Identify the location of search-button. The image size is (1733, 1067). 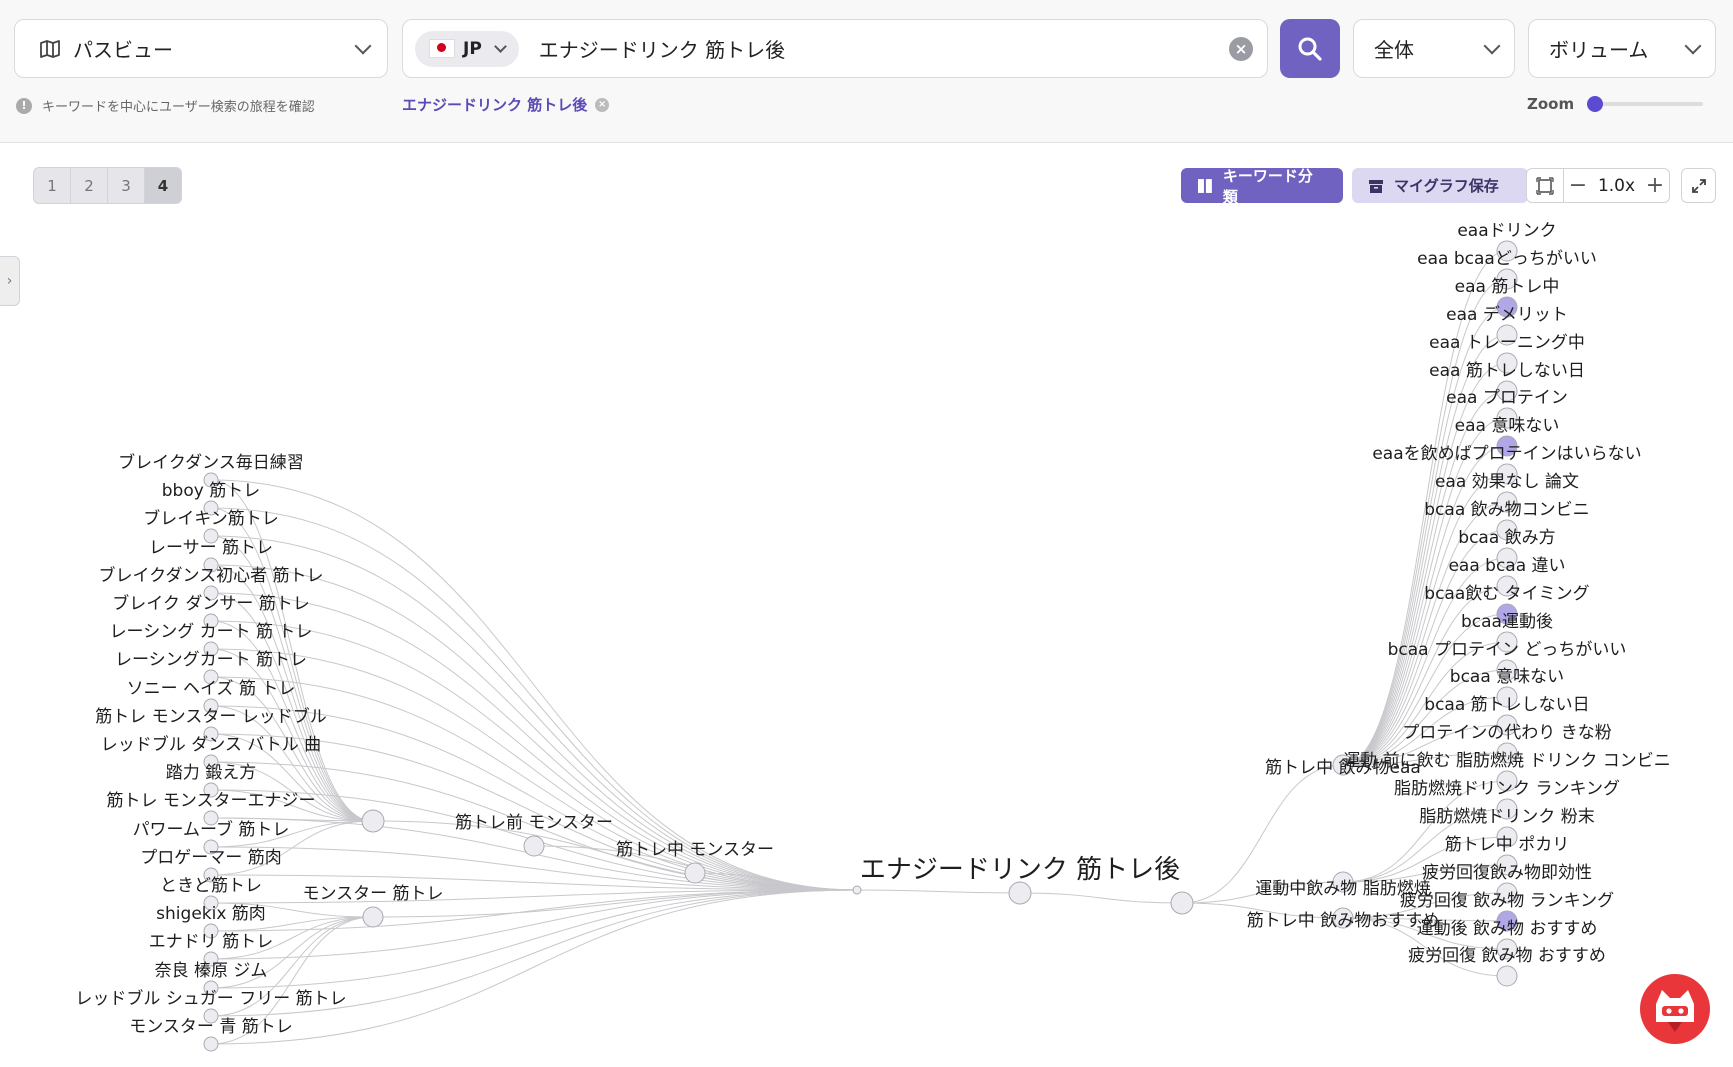
(1310, 48).